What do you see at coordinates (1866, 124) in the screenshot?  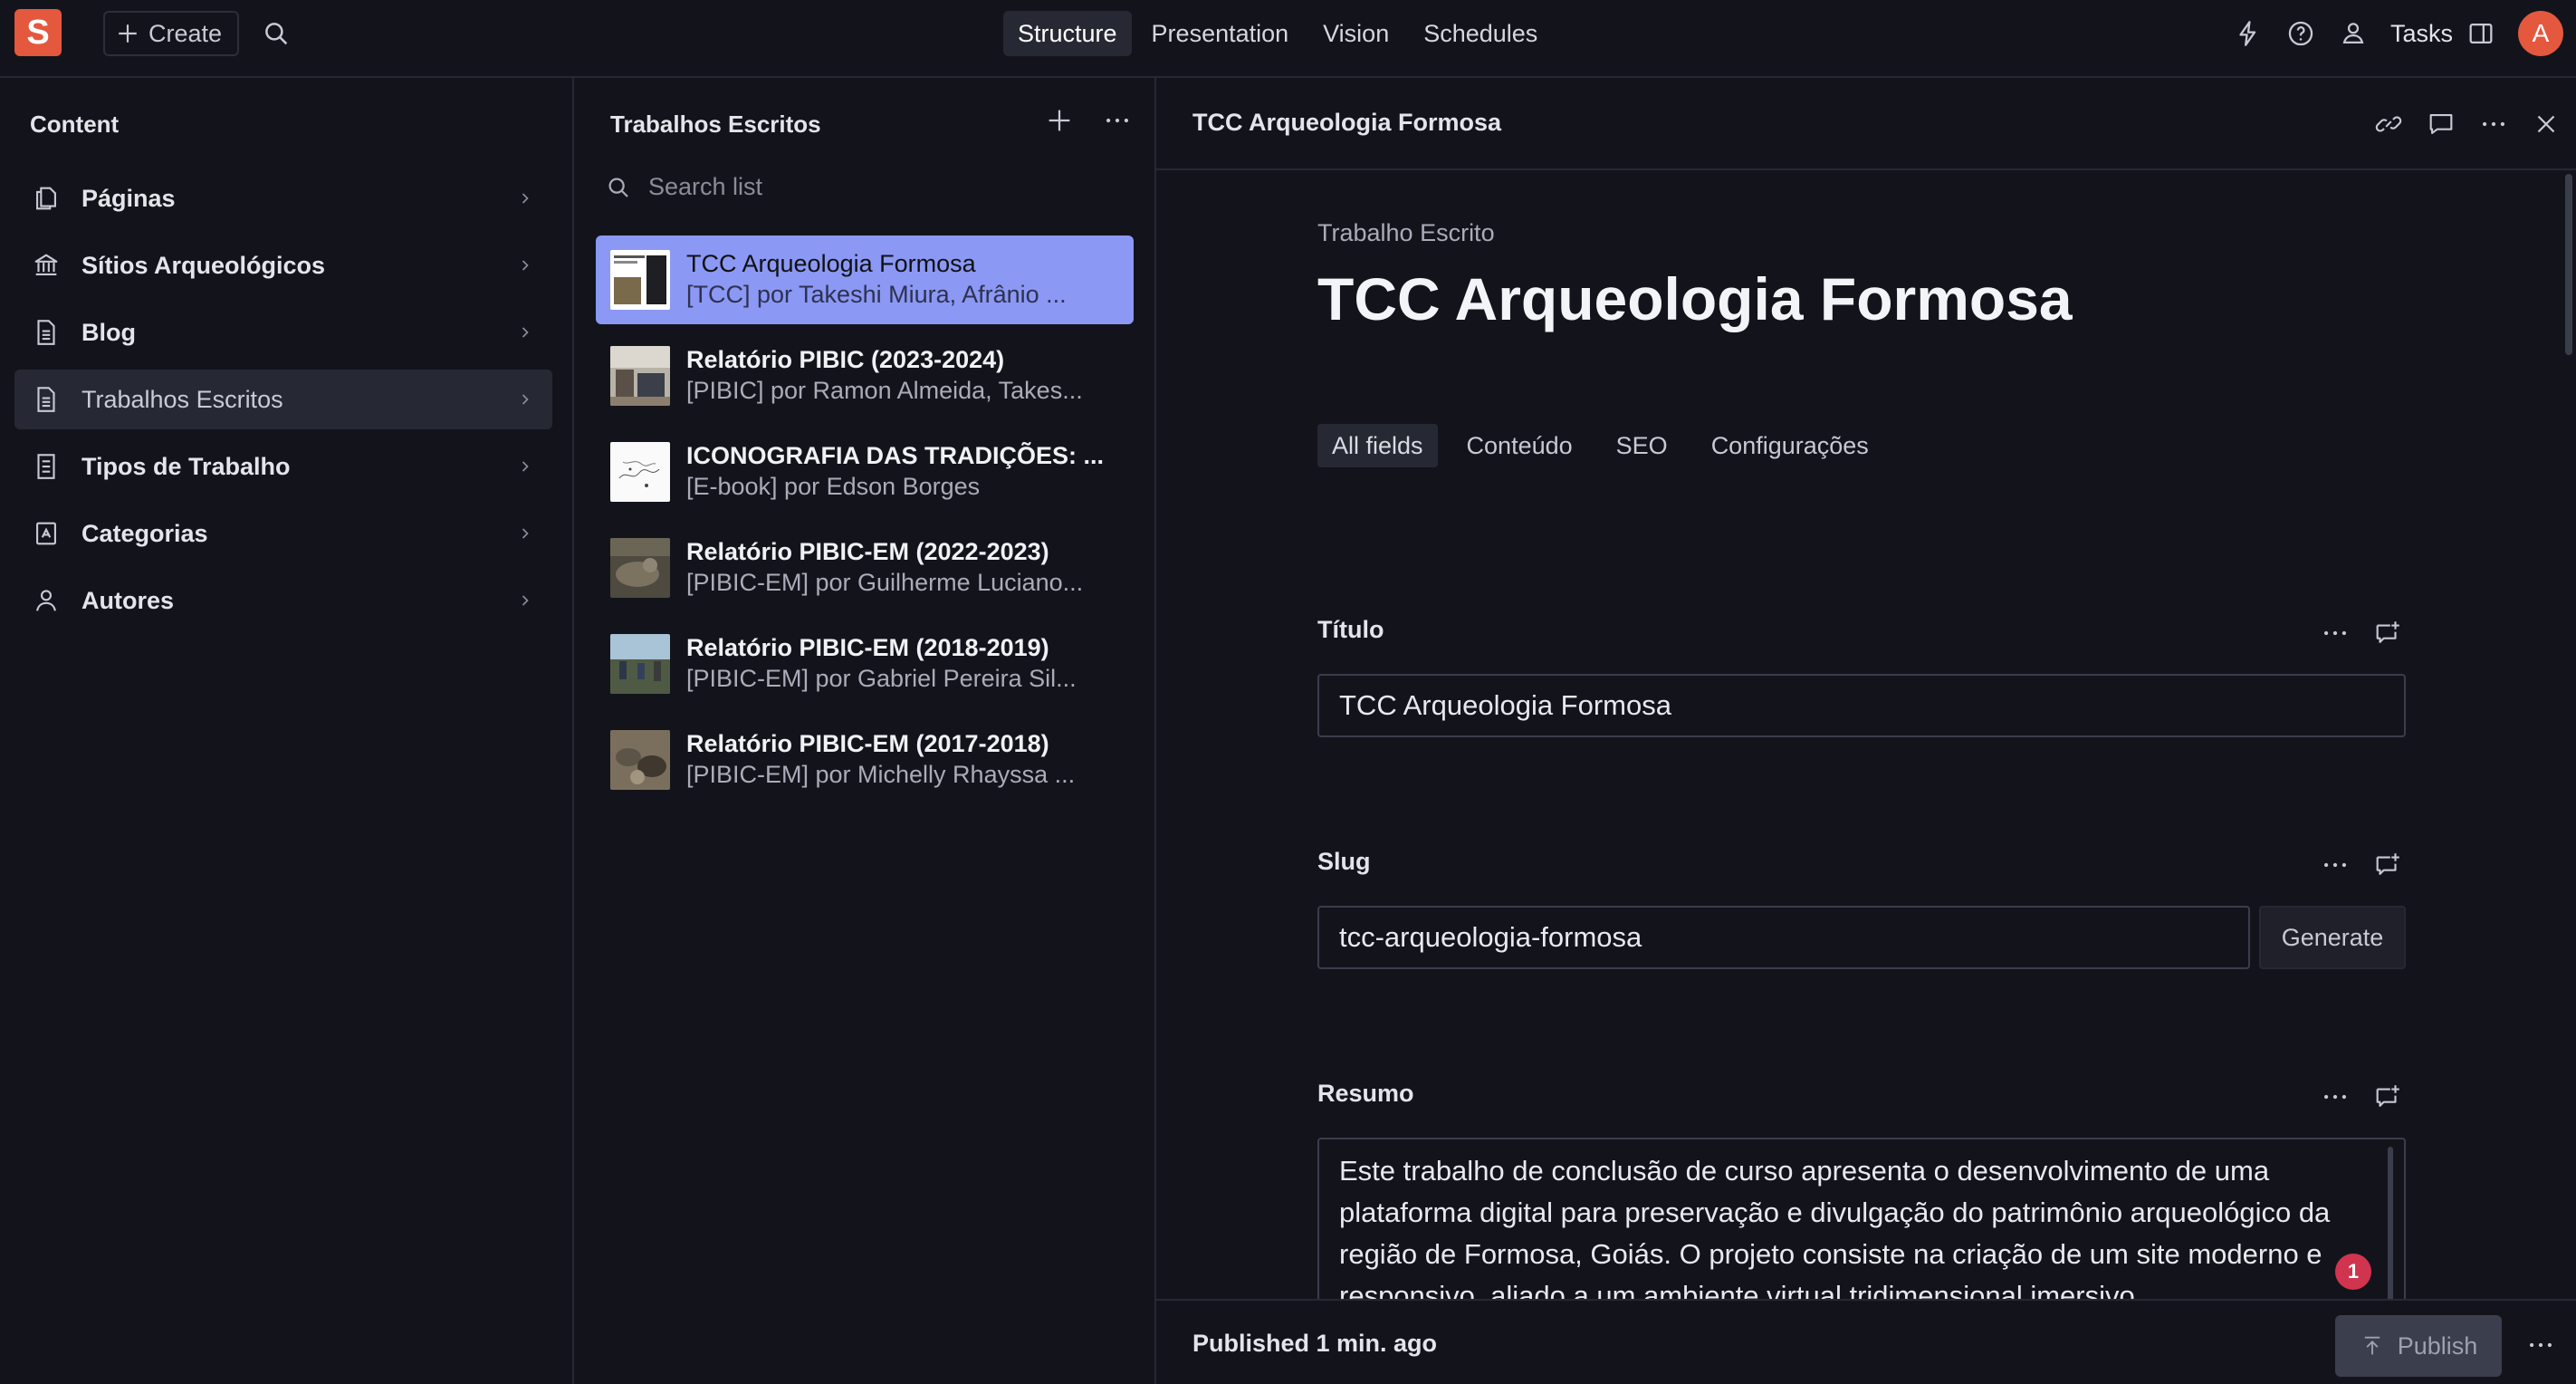 I see `document-header: TCC Arqueologia Formosa` at bounding box center [1866, 124].